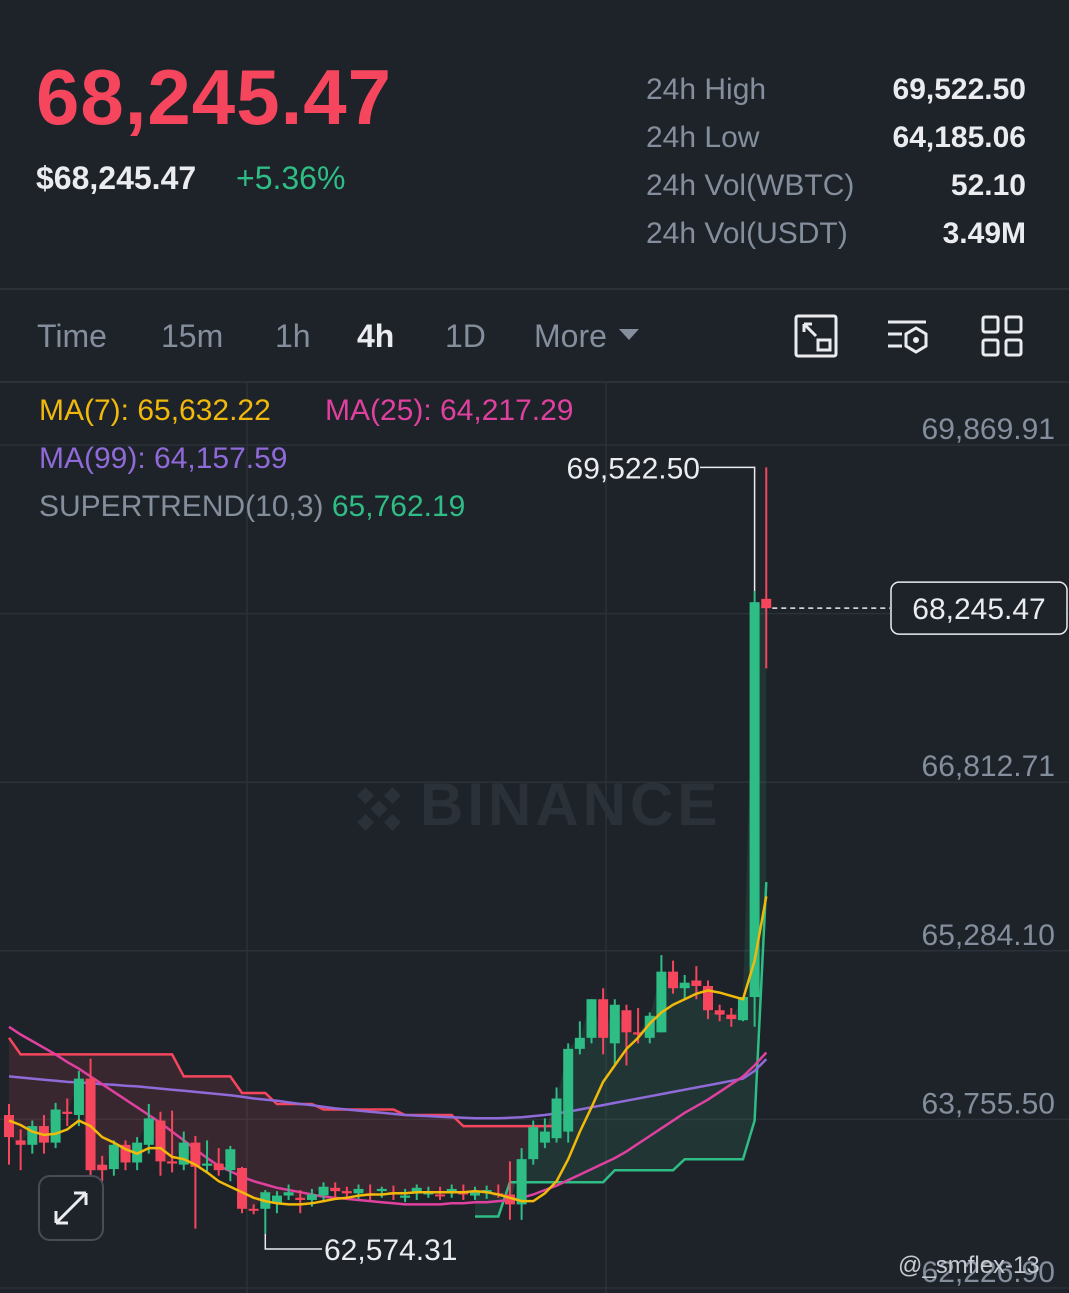 This screenshot has width=1069, height=1293. I want to click on expand-arrows-icon, so click(71, 1208).